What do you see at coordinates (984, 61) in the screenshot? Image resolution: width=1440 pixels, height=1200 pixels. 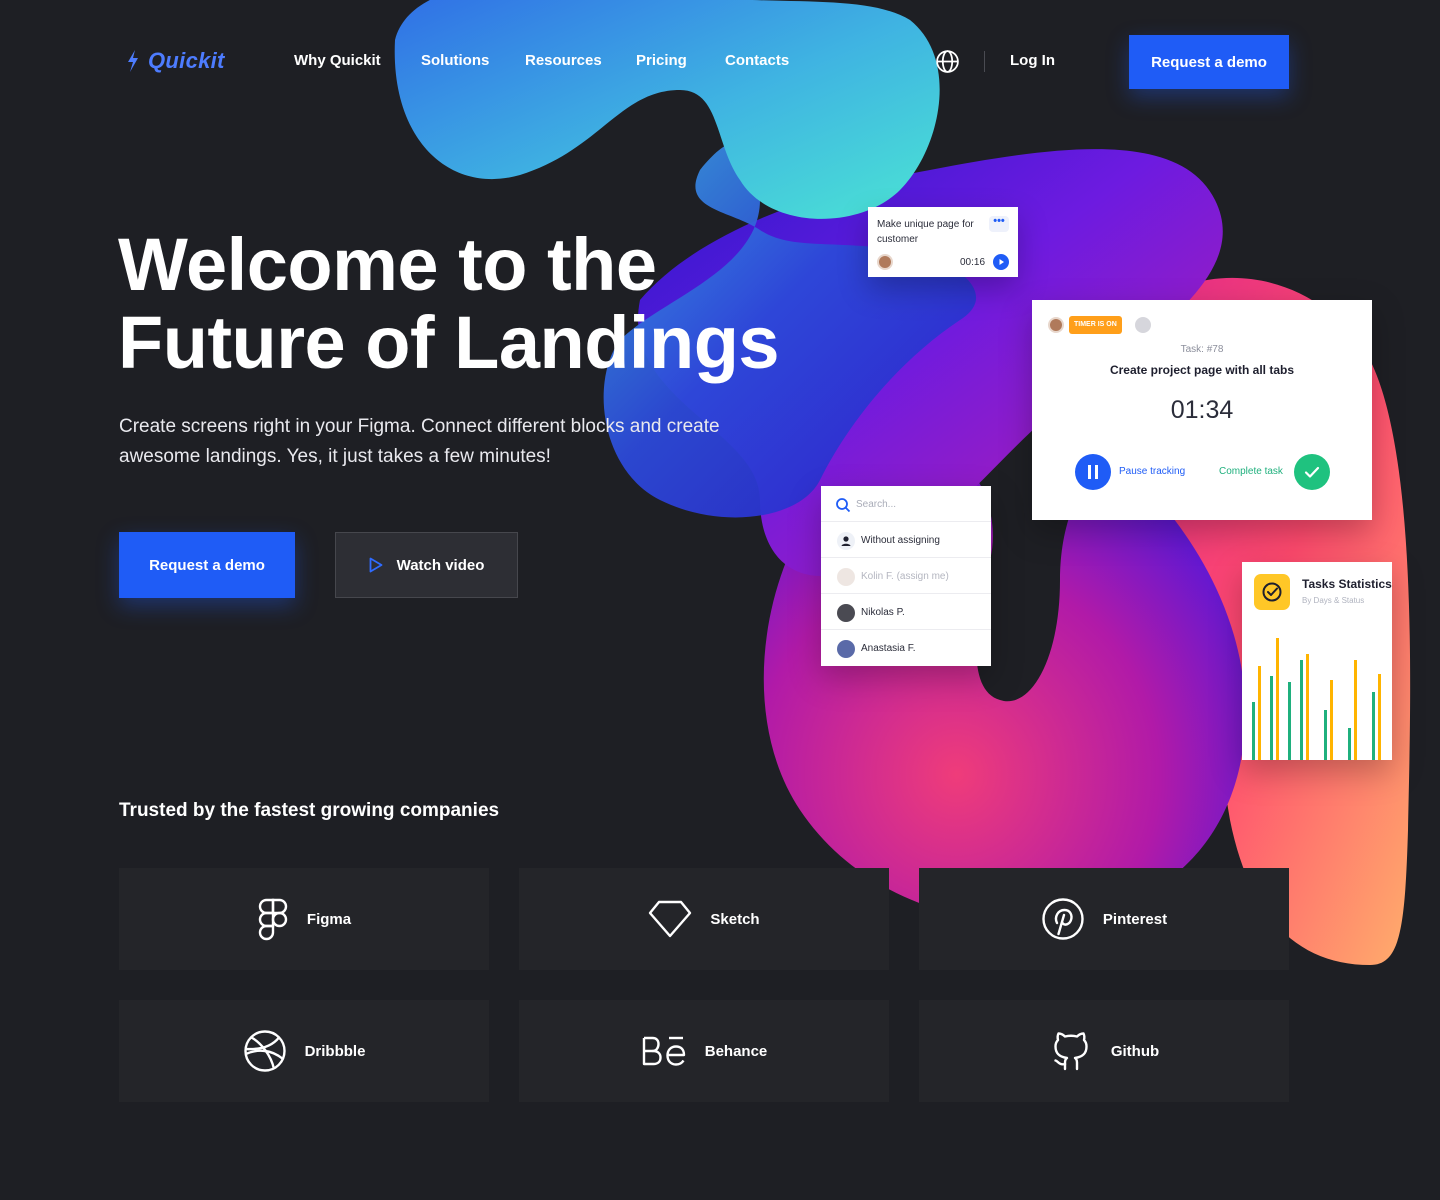 I see `nav-divider` at bounding box center [984, 61].